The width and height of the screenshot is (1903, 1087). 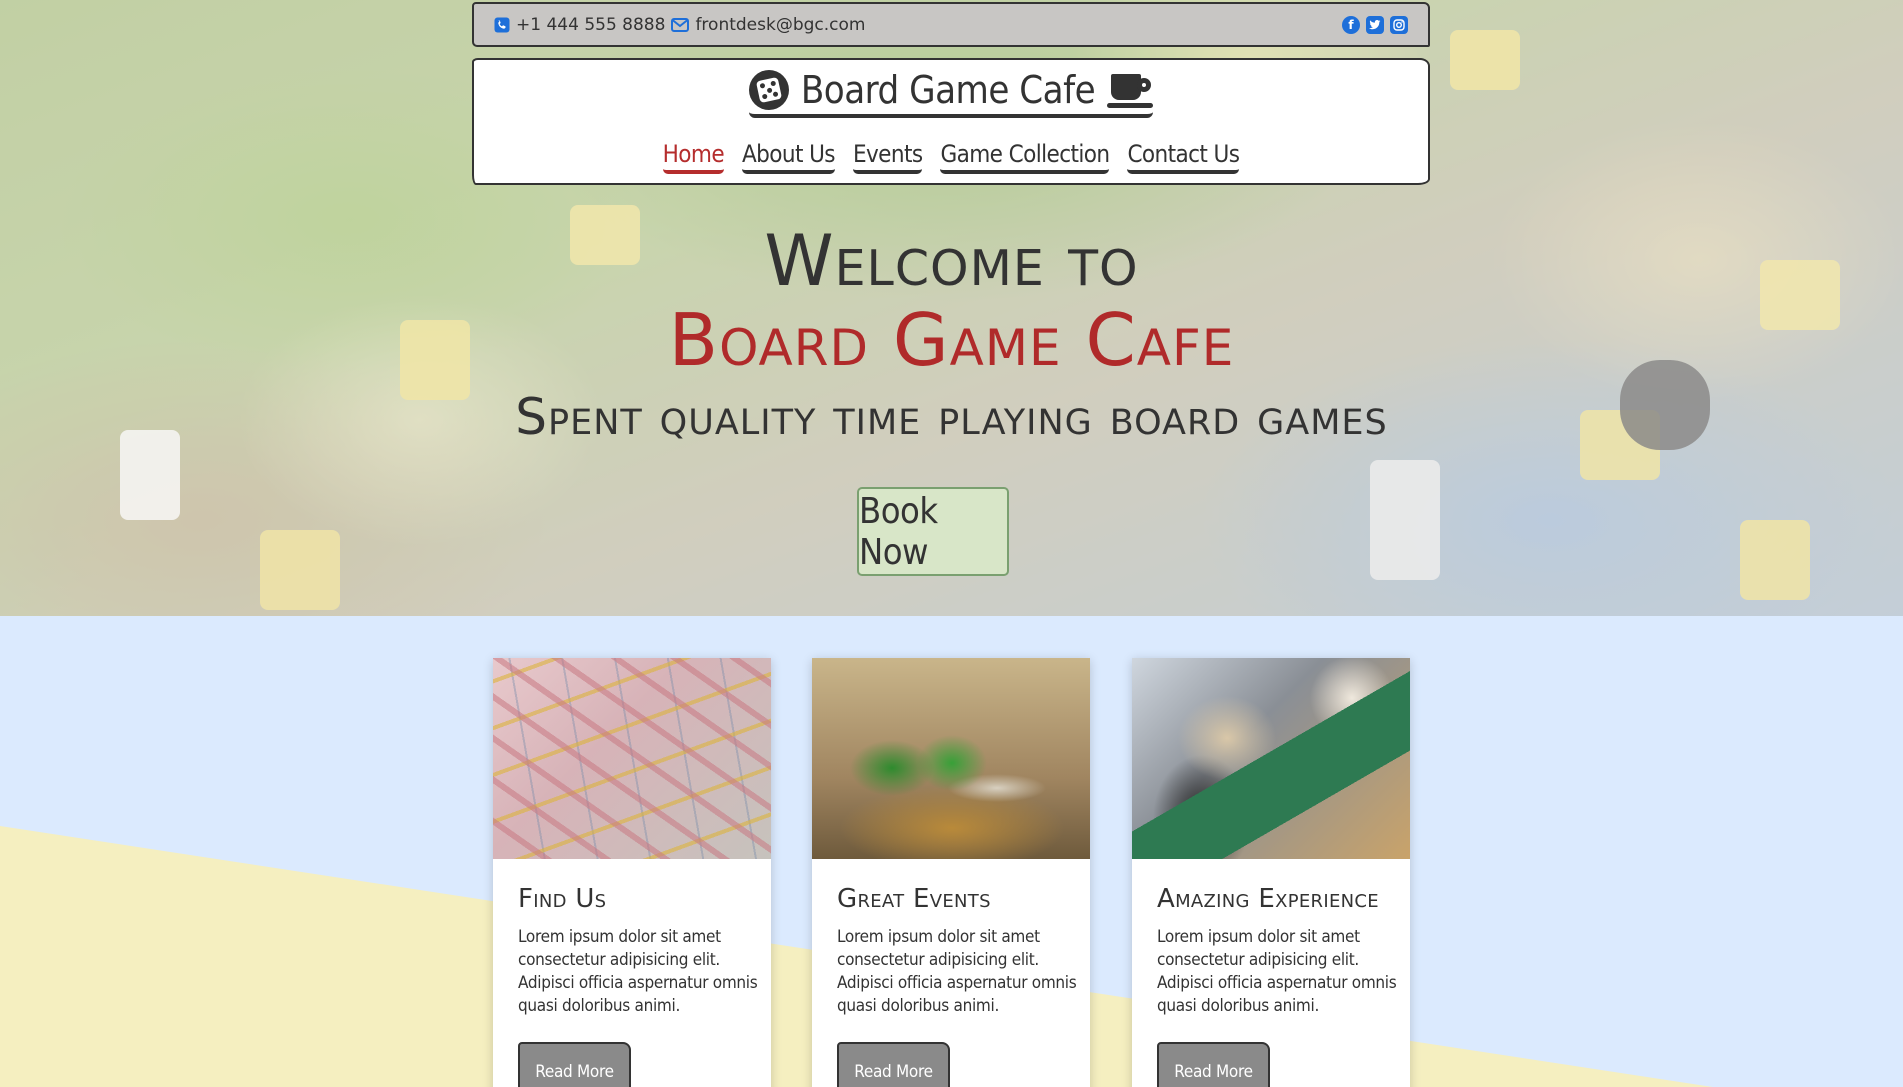 I want to click on nav-item-about-us: About Us, so click(x=789, y=157).